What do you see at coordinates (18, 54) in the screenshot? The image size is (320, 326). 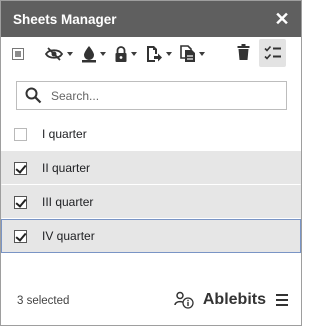 I see `select-all-checkbox` at bounding box center [18, 54].